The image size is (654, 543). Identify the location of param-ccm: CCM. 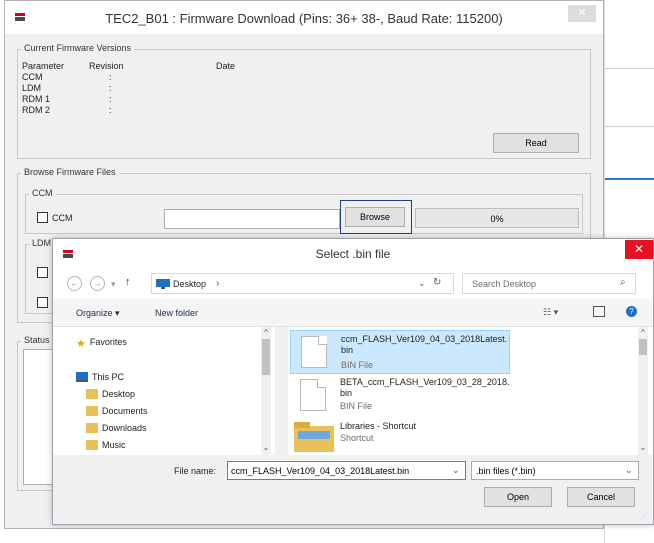
(32, 77).